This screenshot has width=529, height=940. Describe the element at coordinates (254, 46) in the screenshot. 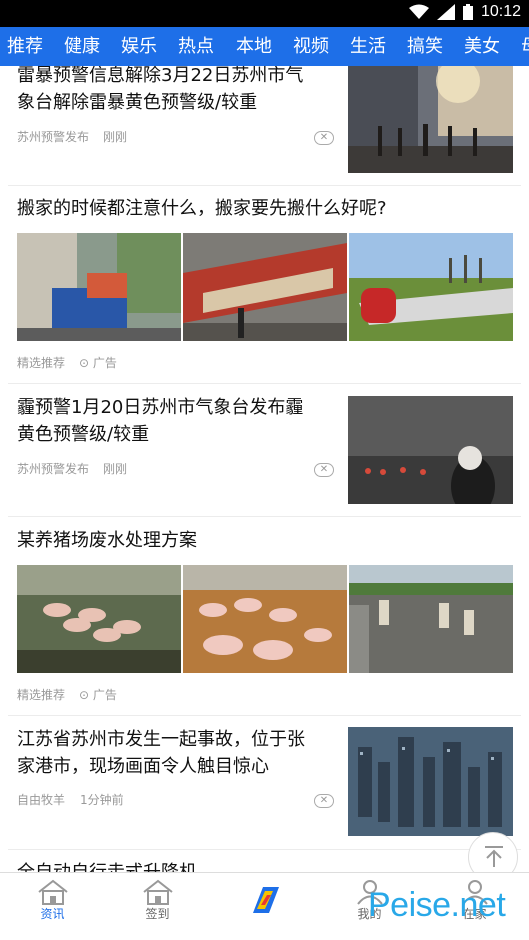

I see `tab-local: 本地` at that location.